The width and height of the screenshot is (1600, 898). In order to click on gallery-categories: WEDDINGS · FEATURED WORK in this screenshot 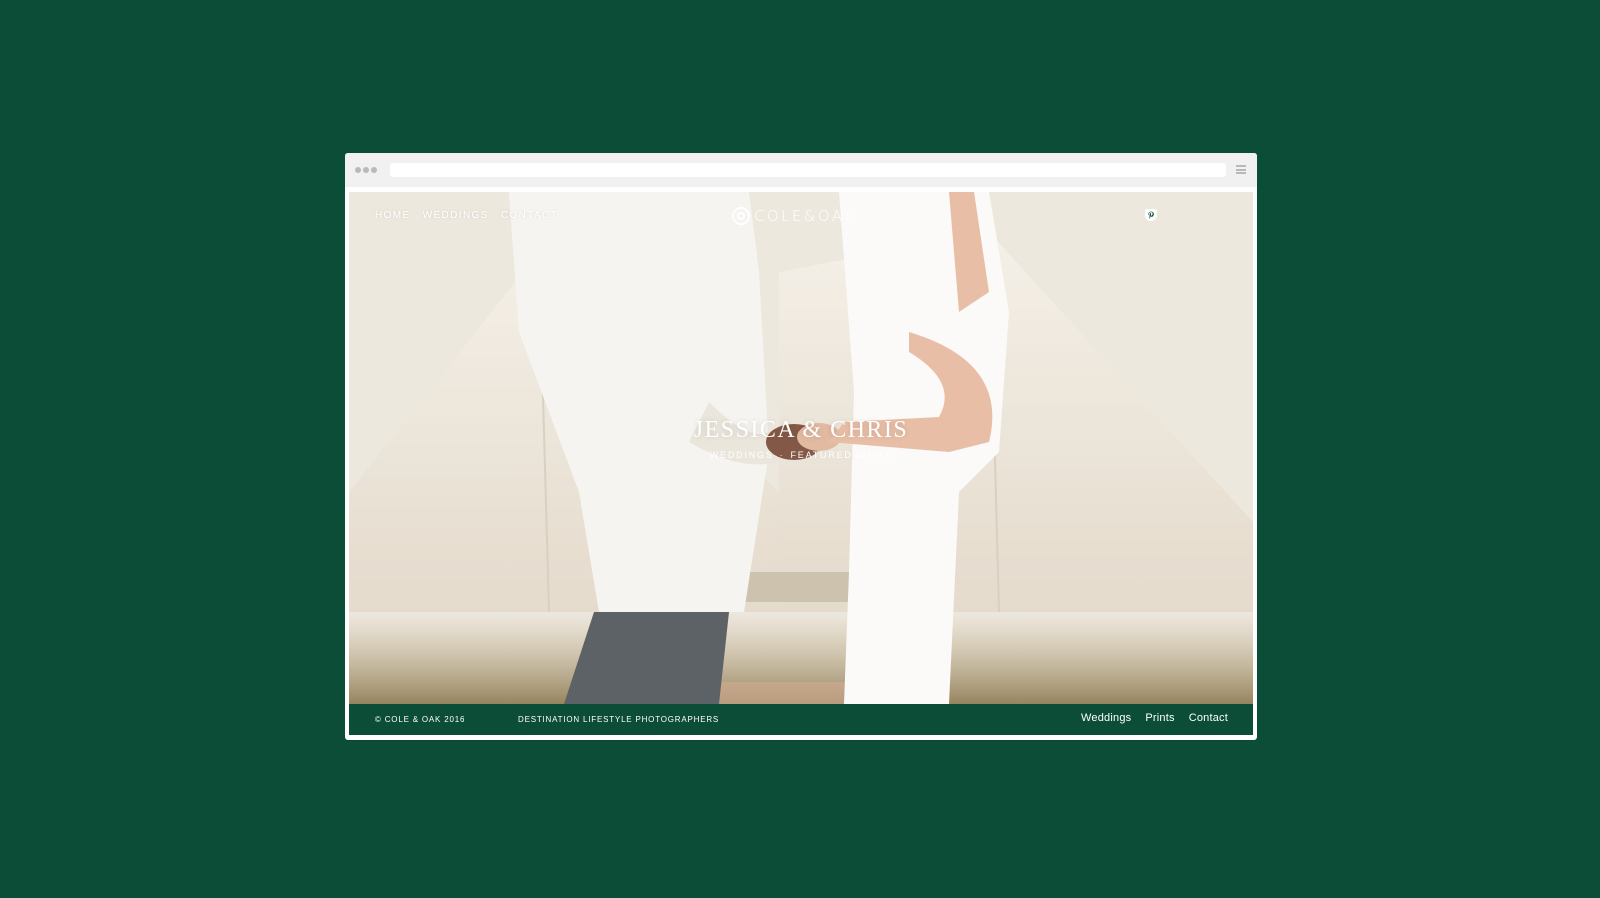, I will do `click(801, 455)`.